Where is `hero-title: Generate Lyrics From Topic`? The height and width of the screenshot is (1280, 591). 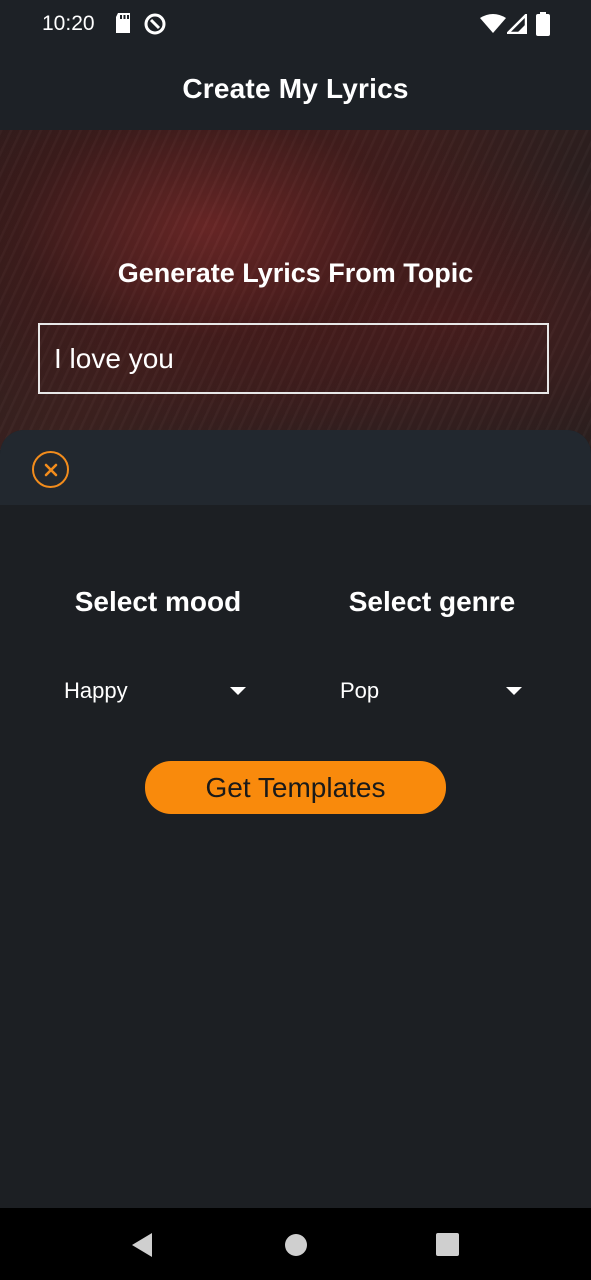 hero-title: Generate Lyrics From Topic is located at coordinates (295, 273).